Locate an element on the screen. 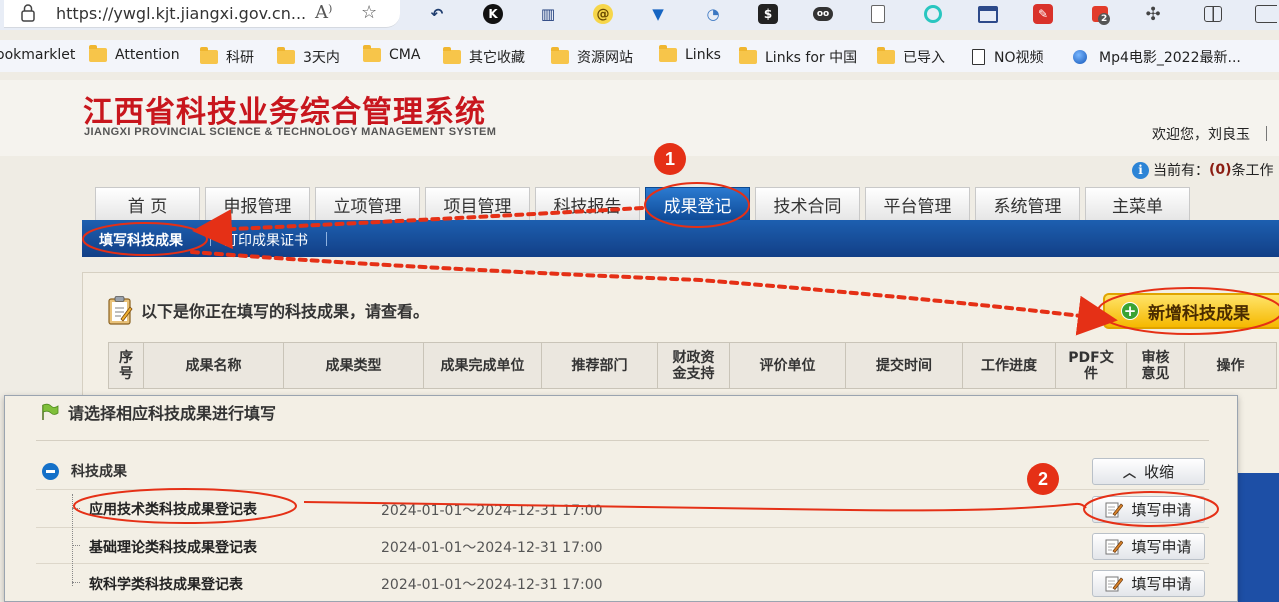 The height and width of the screenshot is (602, 1279). bookmark-item: ookmarklet is located at coordinates (37, 55).